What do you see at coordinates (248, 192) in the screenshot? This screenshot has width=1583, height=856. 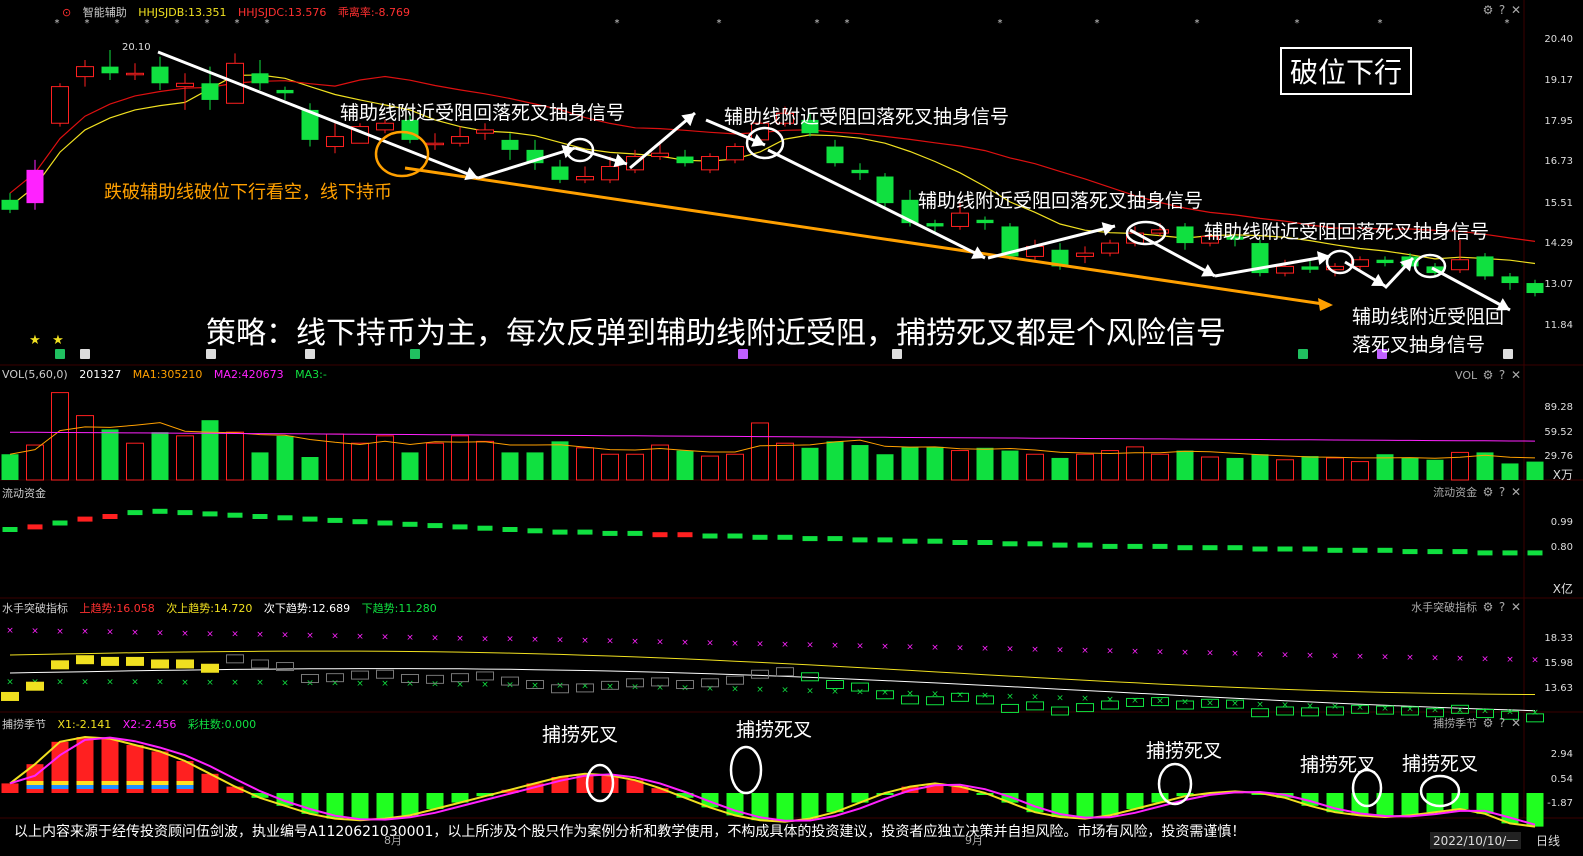 I see `breakdown-note: 跌破辅助线破位下行看空，线下持币` at bounding box center [248, 192].